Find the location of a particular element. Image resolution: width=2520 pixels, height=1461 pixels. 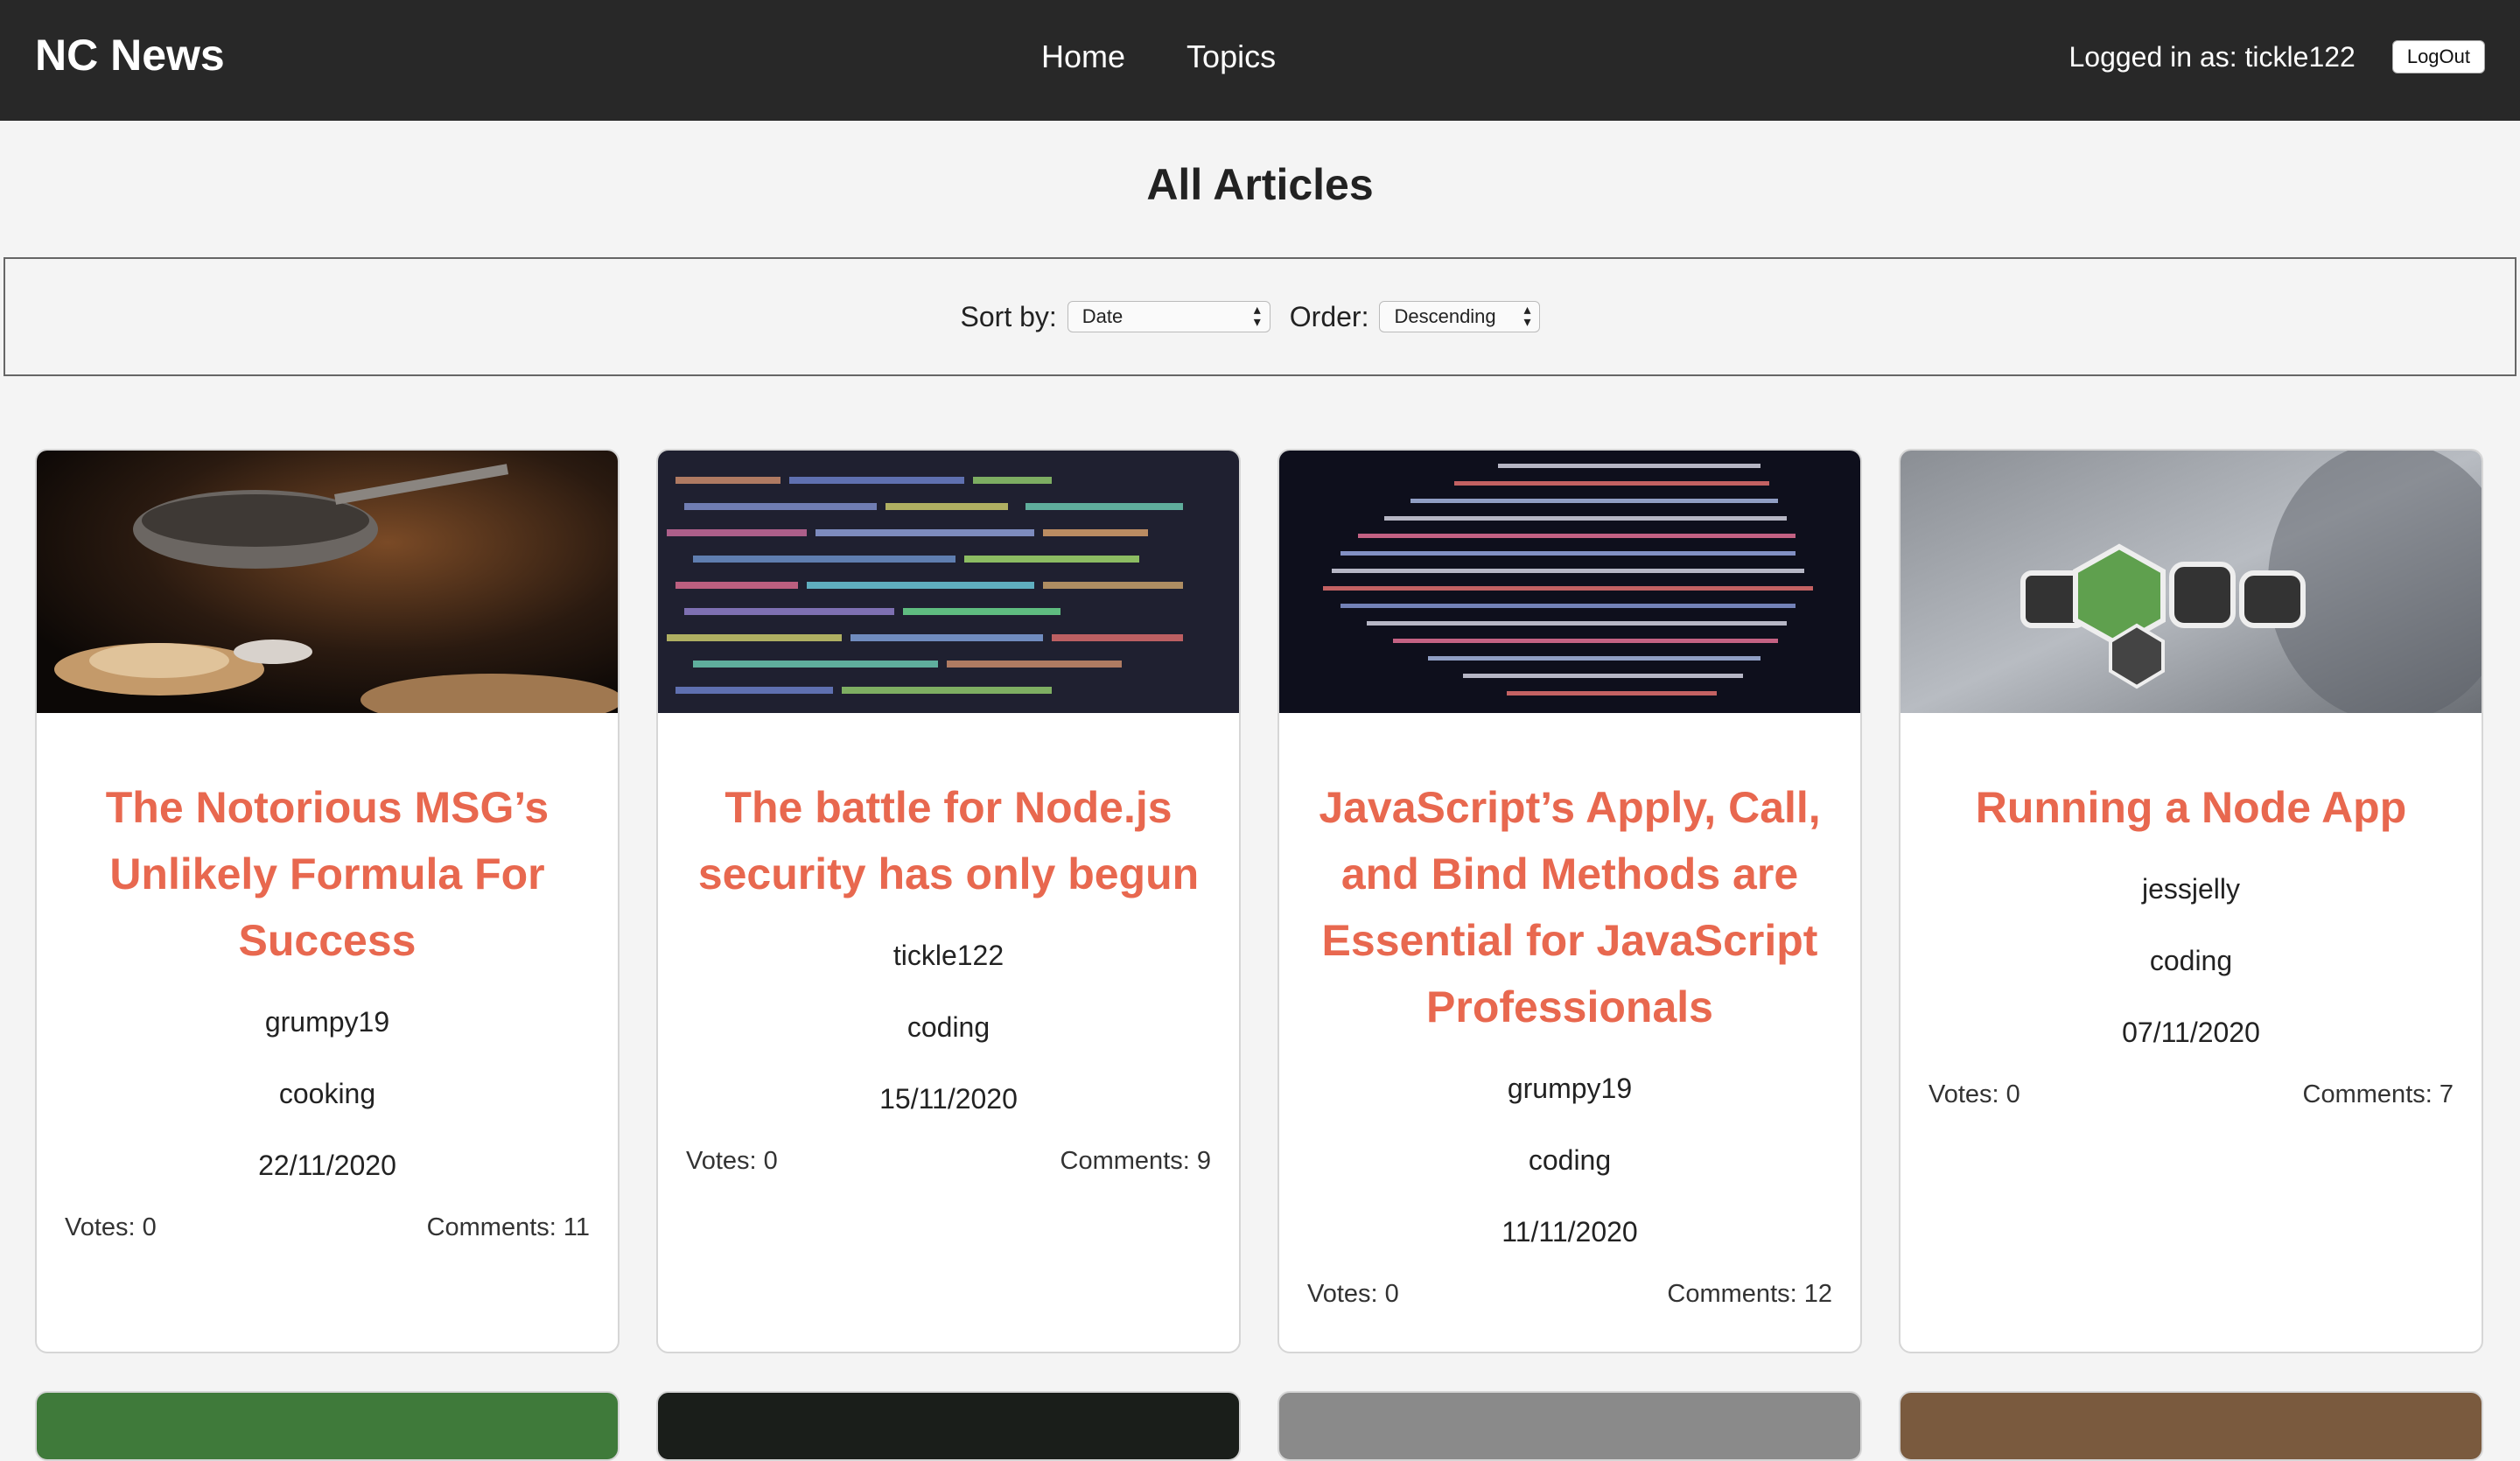

article-stats: Votes: 0 Comments: 9 is located at coordinates (948, 1161).